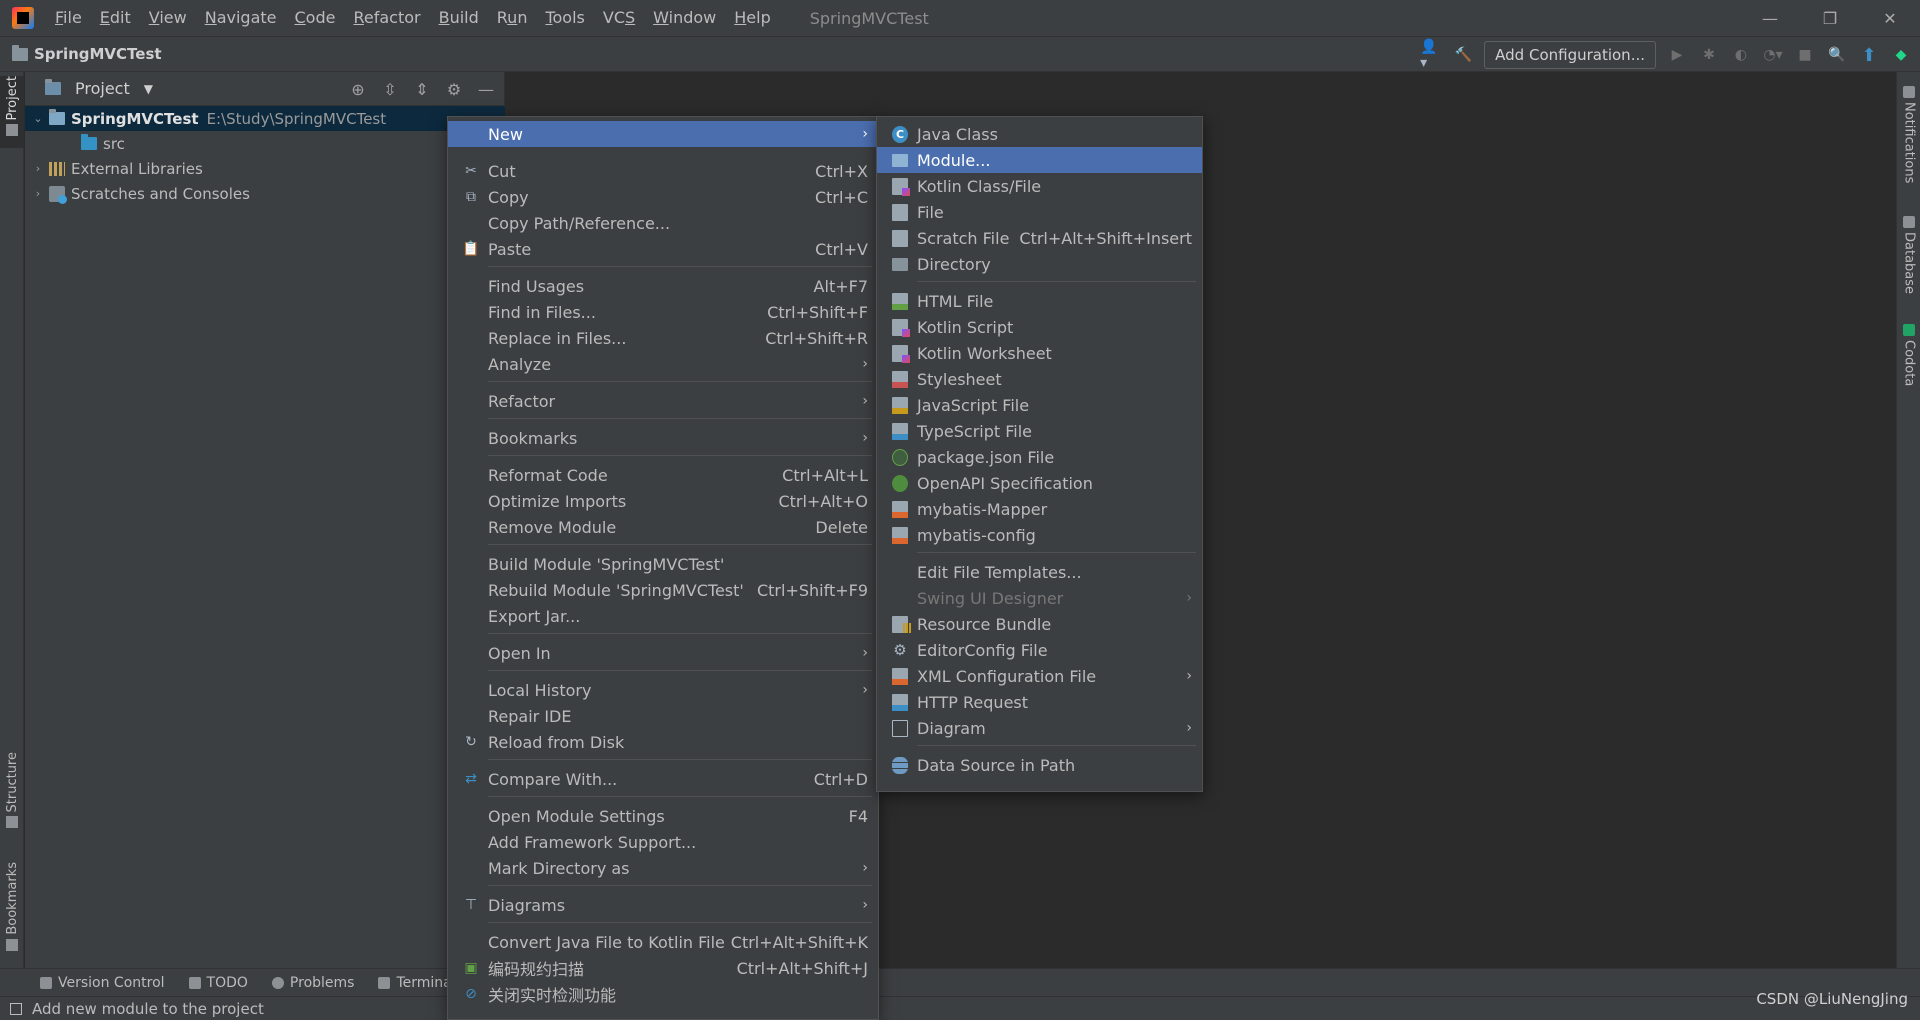 The height and width of the screenshot is (1020, 1920). What do you see at coordinates (1830, 18) in the screenshot?
I see `restore-button: ❐` at bounding box center [1830, 18].